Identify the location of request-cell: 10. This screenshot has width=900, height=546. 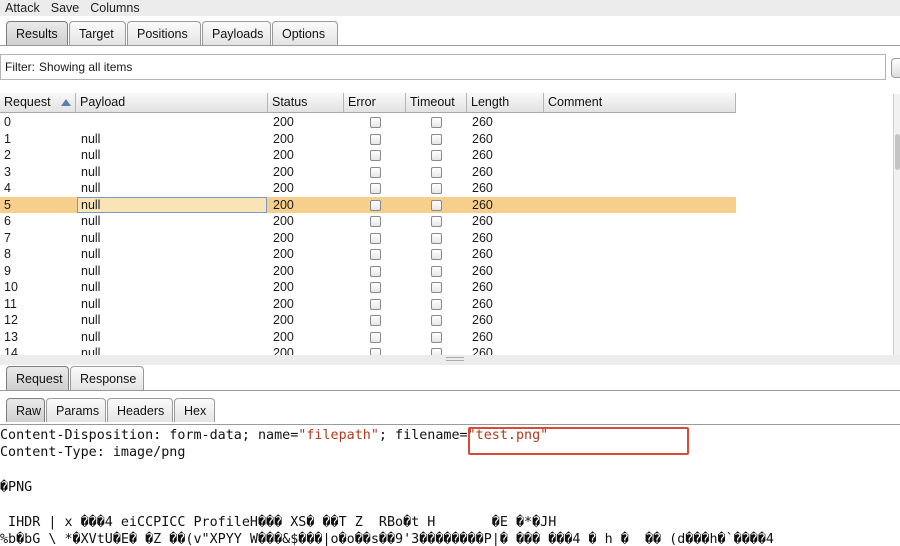
(11, 287).